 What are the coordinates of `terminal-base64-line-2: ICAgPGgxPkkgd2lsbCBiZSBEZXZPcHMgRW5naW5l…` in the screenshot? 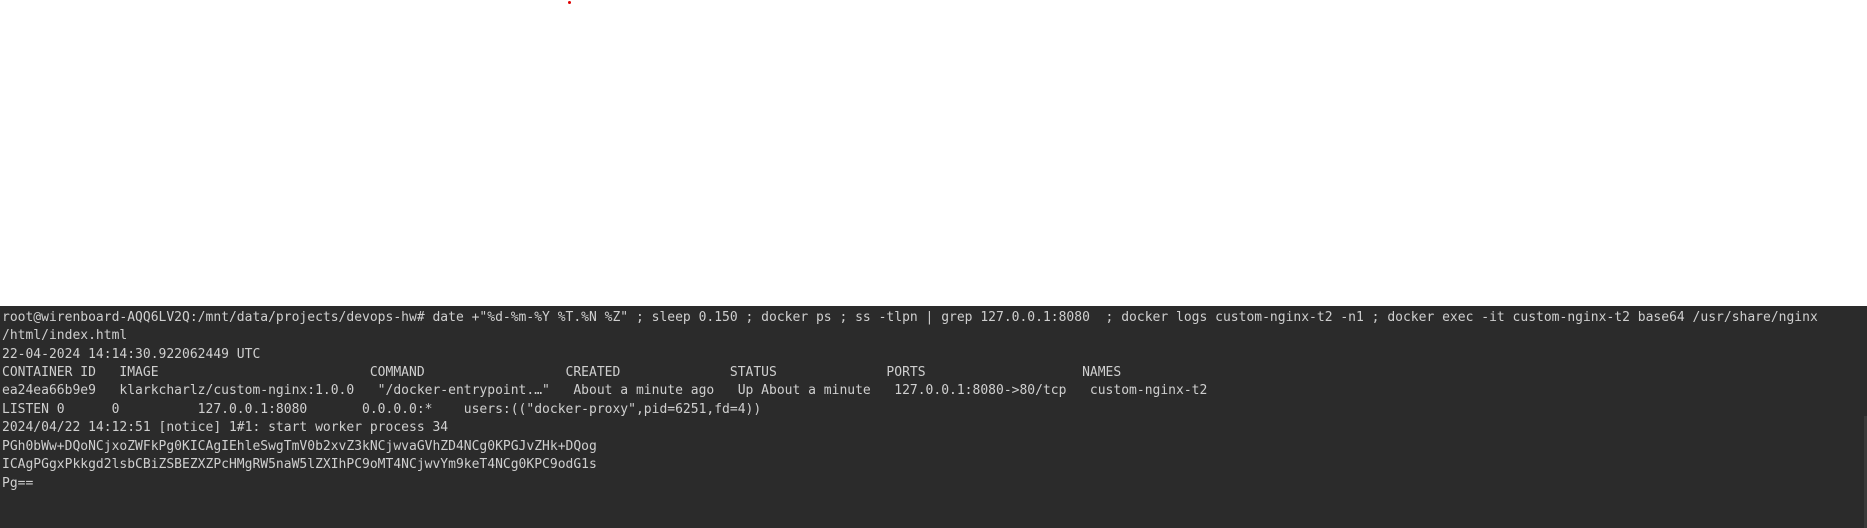 It's located at (299, 464).